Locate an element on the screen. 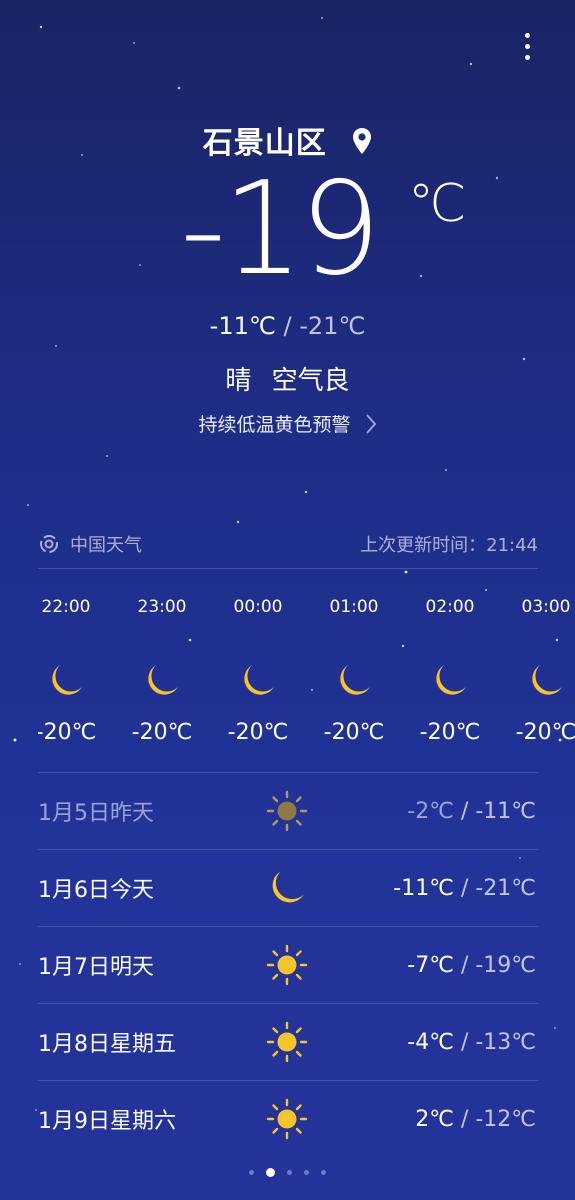 The height and width of the screenshot is (1200, 575). hourly-item: 00:00 -20℃ is located at coordinates (258, 667).